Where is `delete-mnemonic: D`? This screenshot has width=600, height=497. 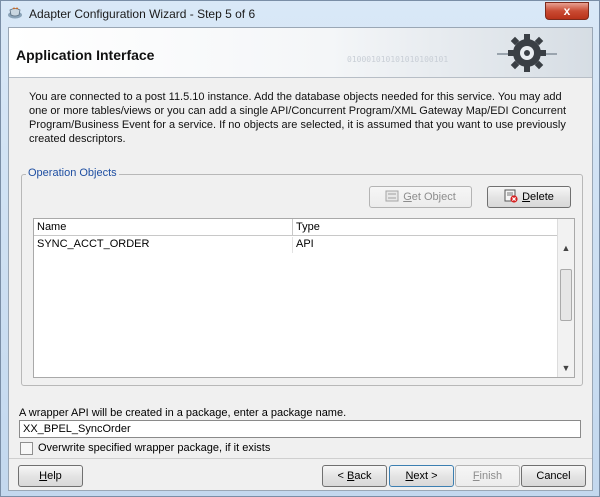
delete-mnemonic: D is located at coordinates (526, 197).